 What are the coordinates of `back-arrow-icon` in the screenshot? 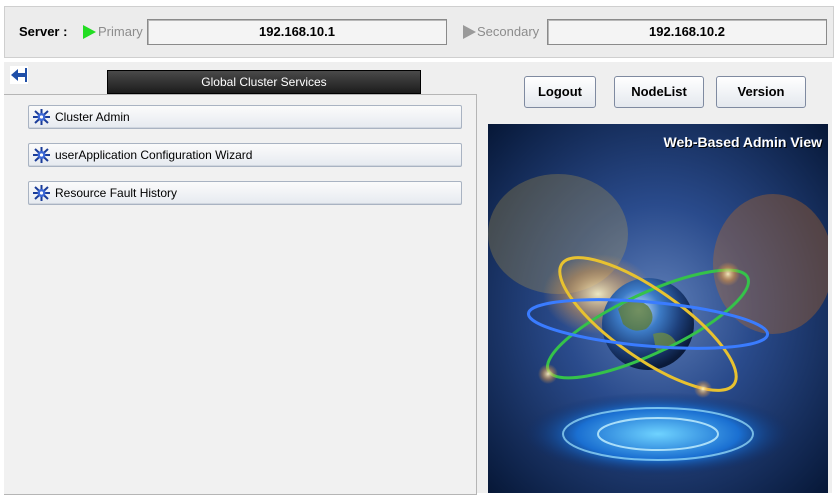 It's located at (19, 75).